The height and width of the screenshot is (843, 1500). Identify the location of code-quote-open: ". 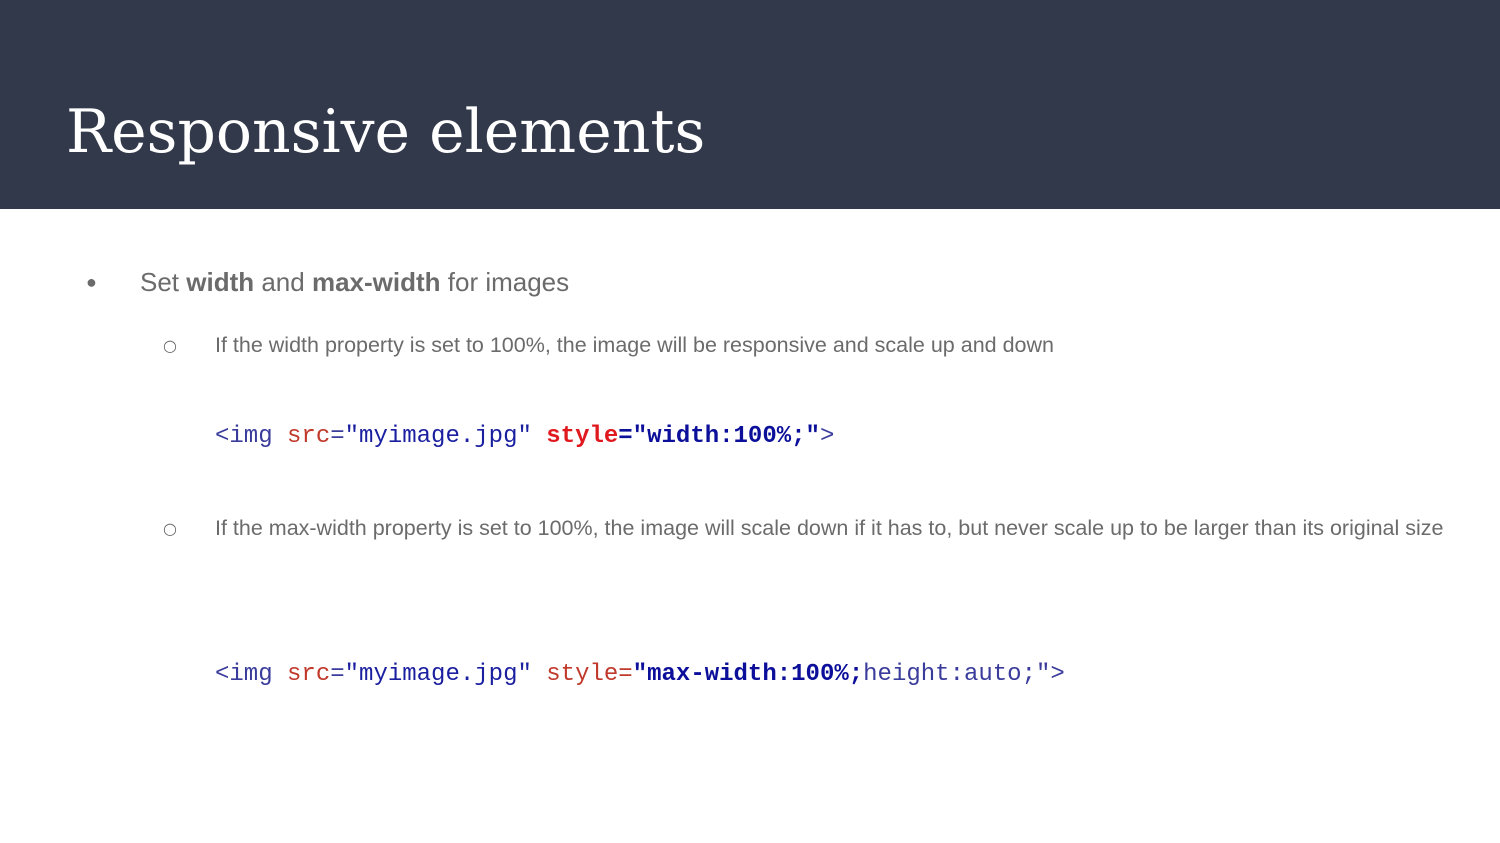
(640, 674).